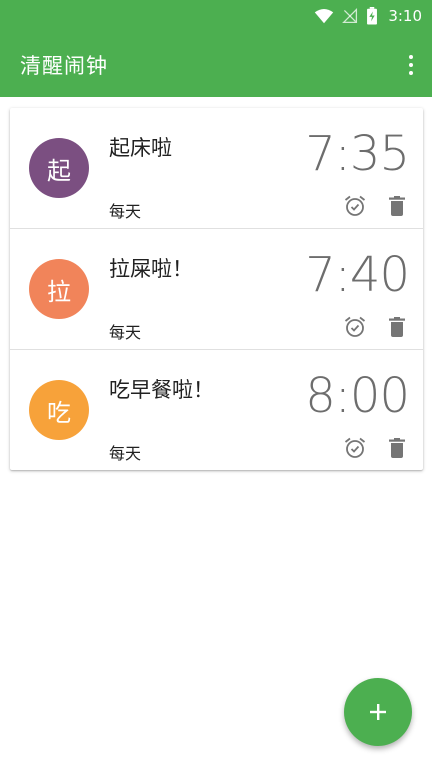 This screenshot has width=432, height=768. Describe the element at coordinates (357, 275) in the screenshot. I see `alarm-time: 7:40` at that location.